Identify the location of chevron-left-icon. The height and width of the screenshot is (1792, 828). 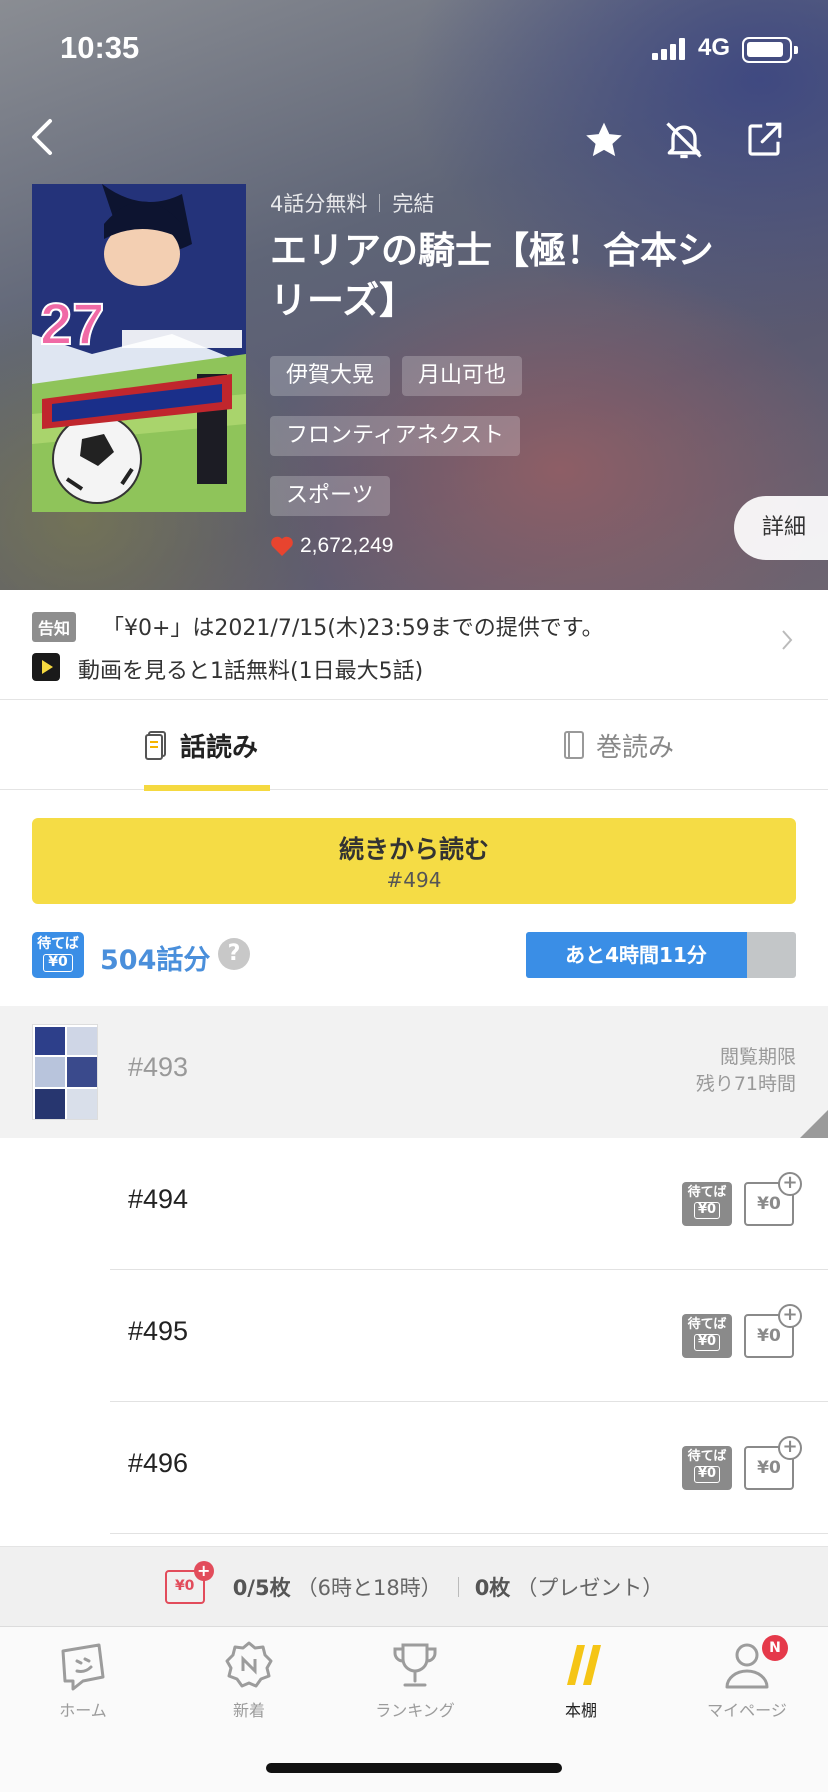
(42, 137).